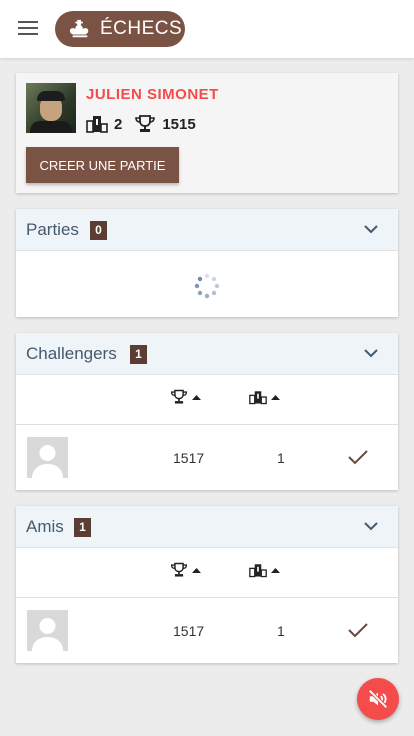 The height and width of the screenshot is (736, 414). I want to click on volume-mute-icon, so click(378, 699).